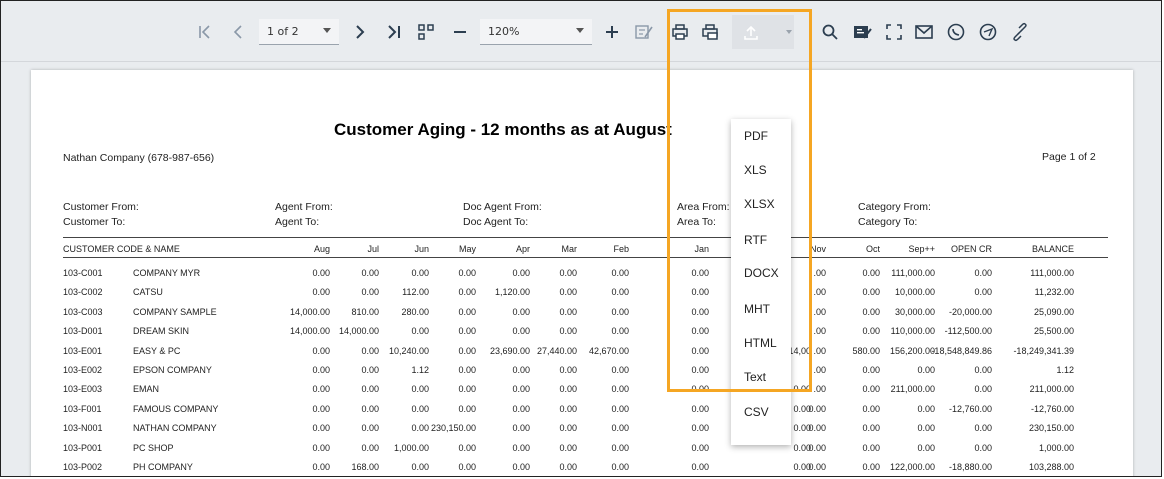 The width and height of the screenshot is (1164, 479). Describe the element at coordinates (297, 222) in the screenshot. I see `filter-agent-to: Agent To:` at that location.